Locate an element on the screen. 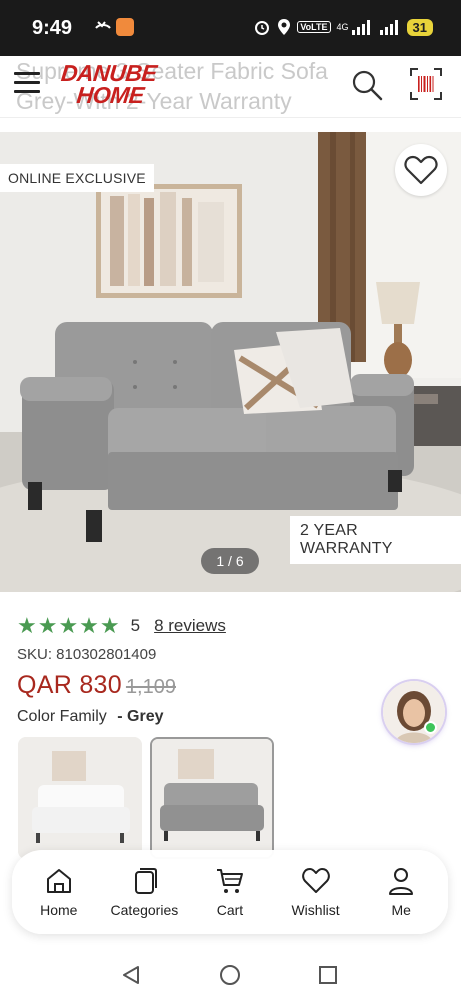  recent-apps-icon is located at coordinates (328, 975).